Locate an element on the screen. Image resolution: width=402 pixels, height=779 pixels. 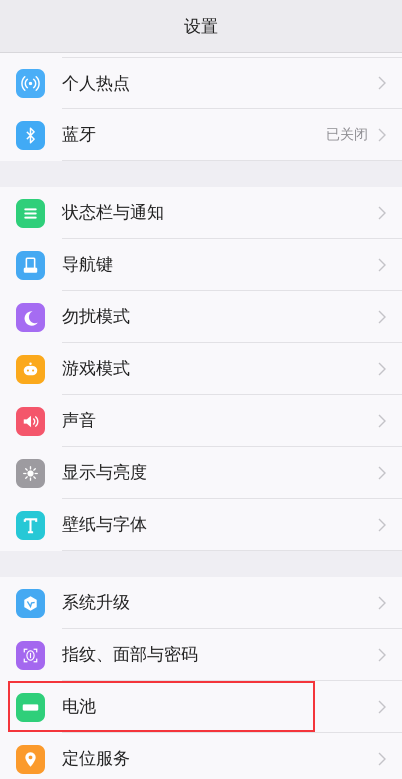
row-label: 声音 is located at coordinates (79, 421).